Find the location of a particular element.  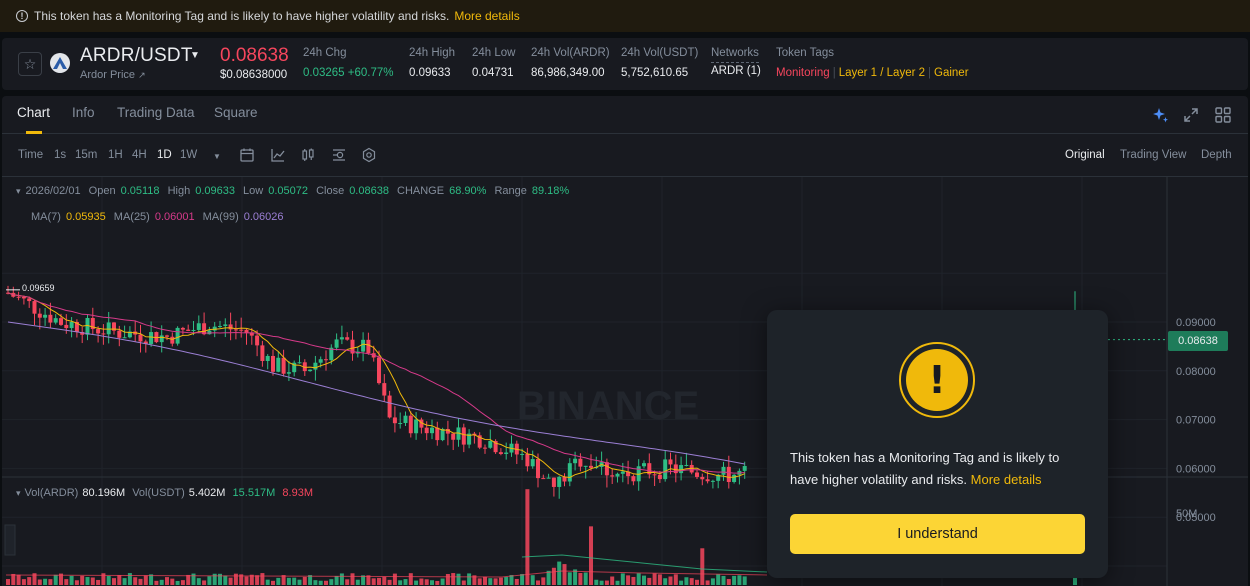

expand-icon is located at coordinates (1191, 115).